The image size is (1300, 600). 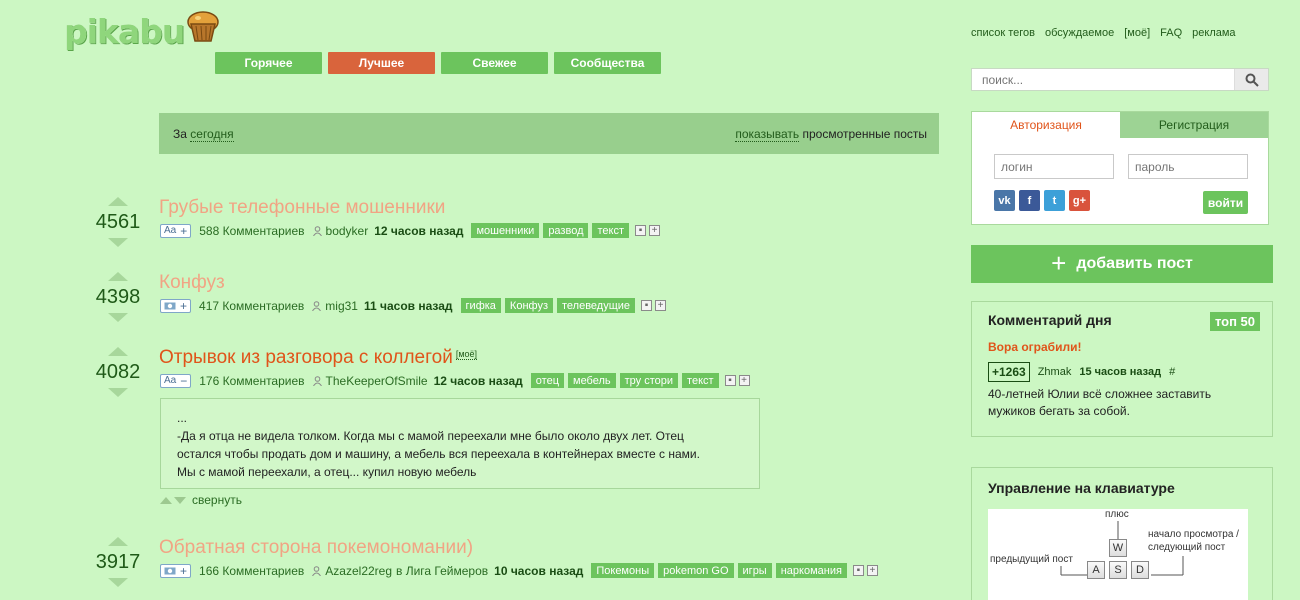 What do you see at coordinates (316, 548) in the screenshot?
I see `post-title: Обратная сторона покемономании)` at bounding box center [316, 548].